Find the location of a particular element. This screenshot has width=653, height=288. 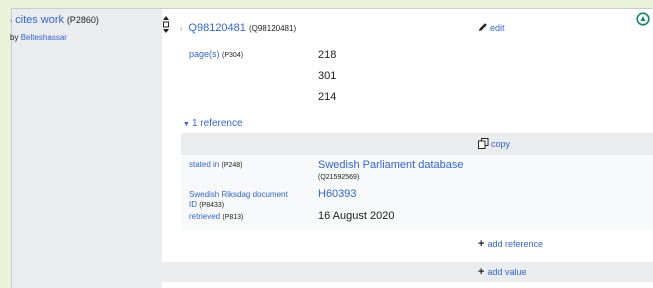

copy-label: copy is located at coordinates (501, 144).